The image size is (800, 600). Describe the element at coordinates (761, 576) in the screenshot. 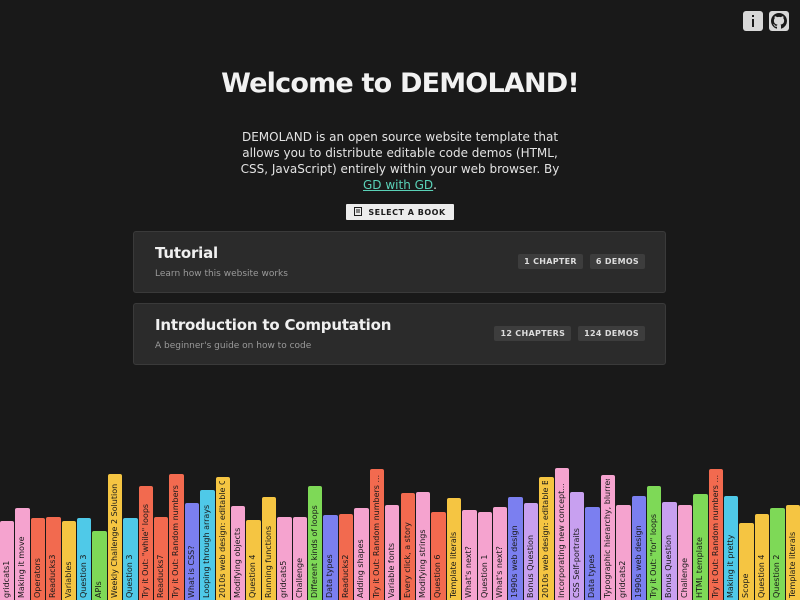

I see `shelf-book-label: Question 4` at that location.